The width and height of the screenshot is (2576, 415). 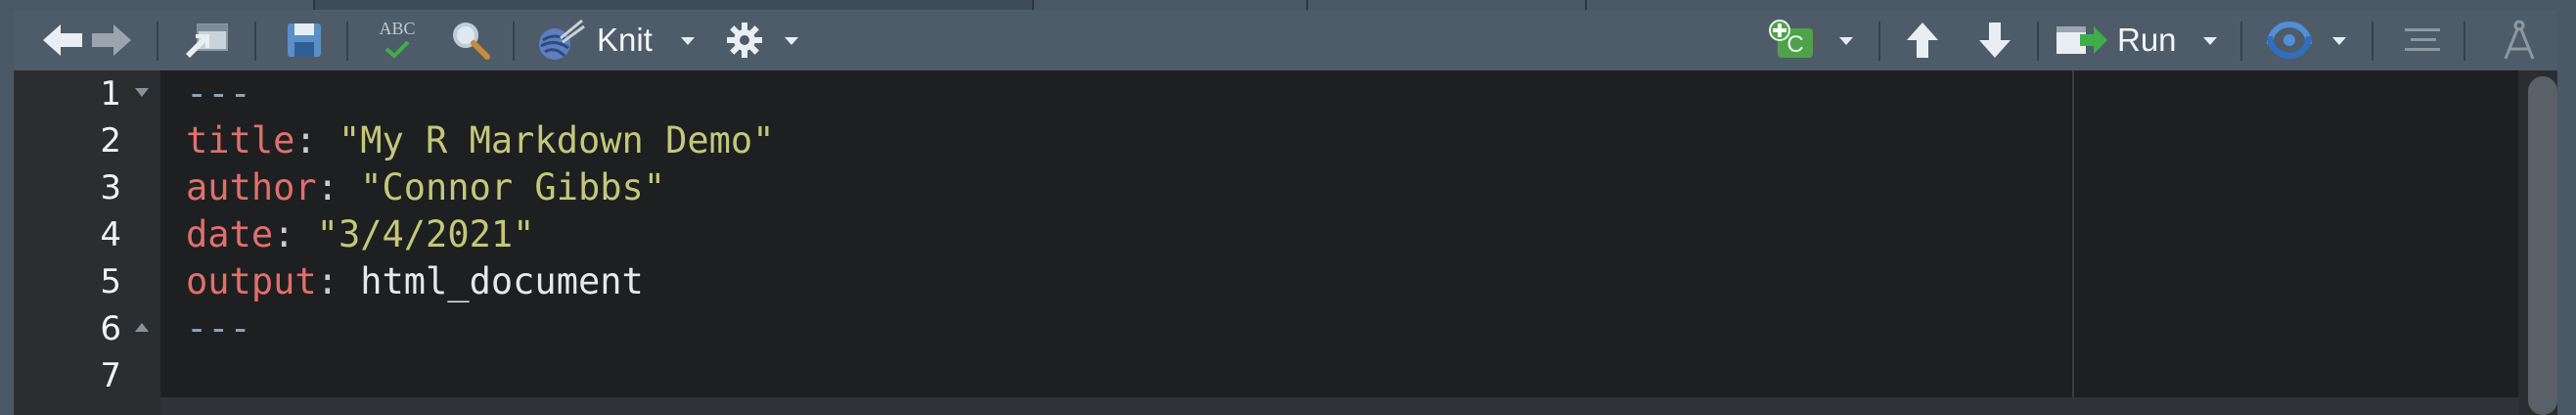 I want to click on forward-arrow-icon, so click(x=111, y=40).